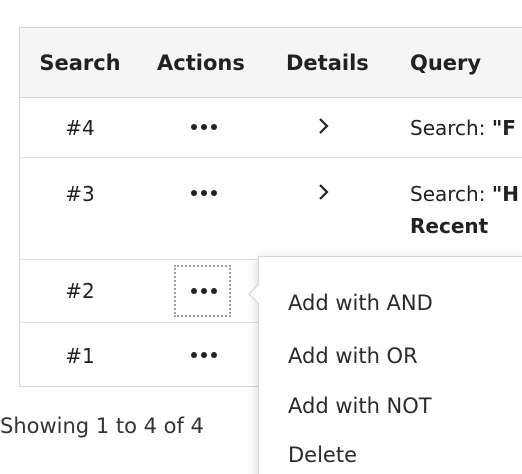  I want to click on query-text: Search: "F, so click(463, 128).